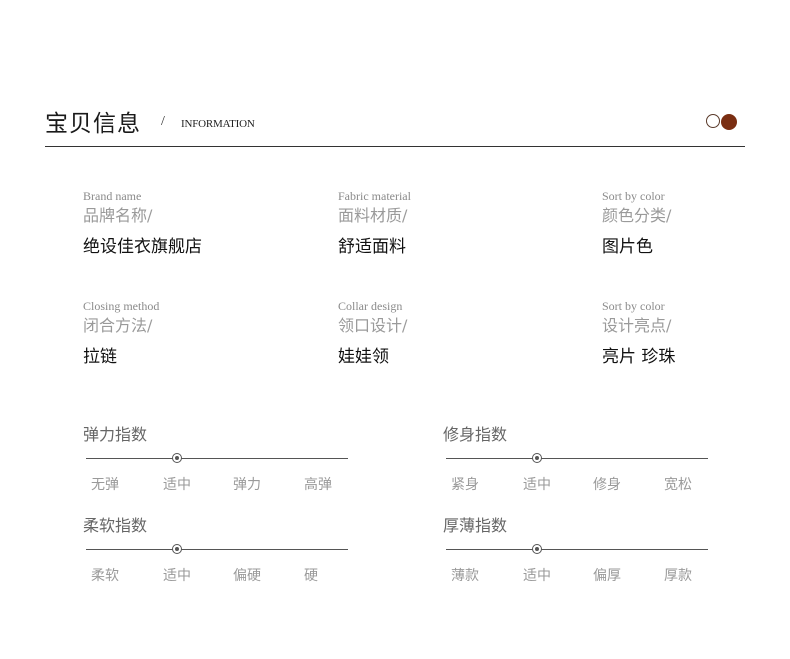  What do you see at coordinates (218, 124) in the screenshot?
I see `header-subtitle: INFORMATION` at bounding box center [218, 124].